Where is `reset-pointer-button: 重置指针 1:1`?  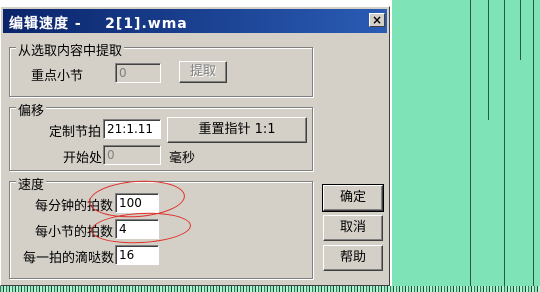 reset-pointer-button: 重置指针 1:1 is located at coordinates (237, 130).